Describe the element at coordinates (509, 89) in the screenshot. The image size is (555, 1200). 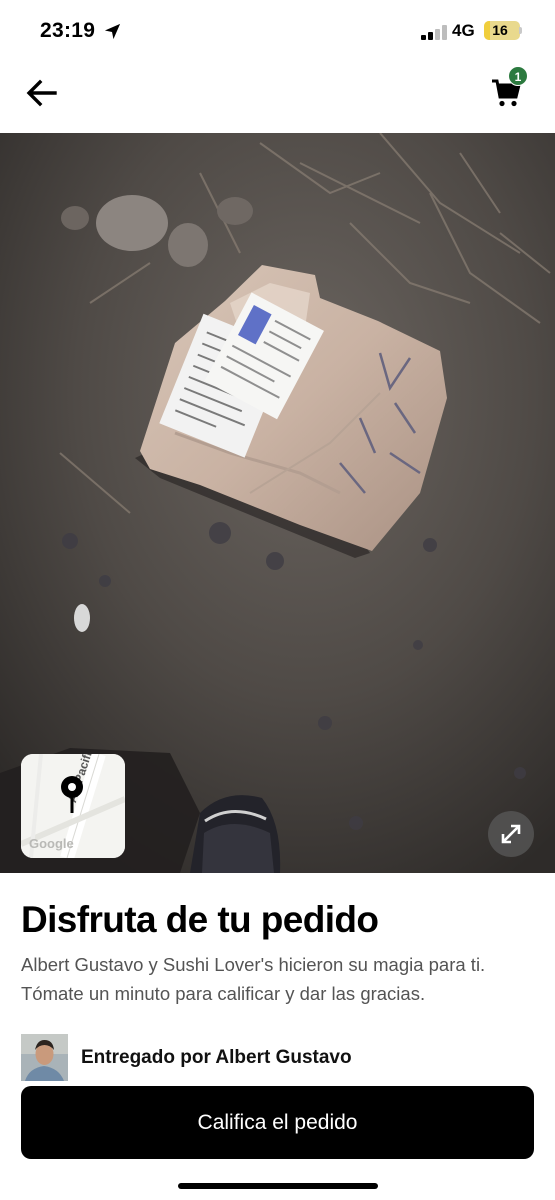
I see `cart-button: 1` at that location.